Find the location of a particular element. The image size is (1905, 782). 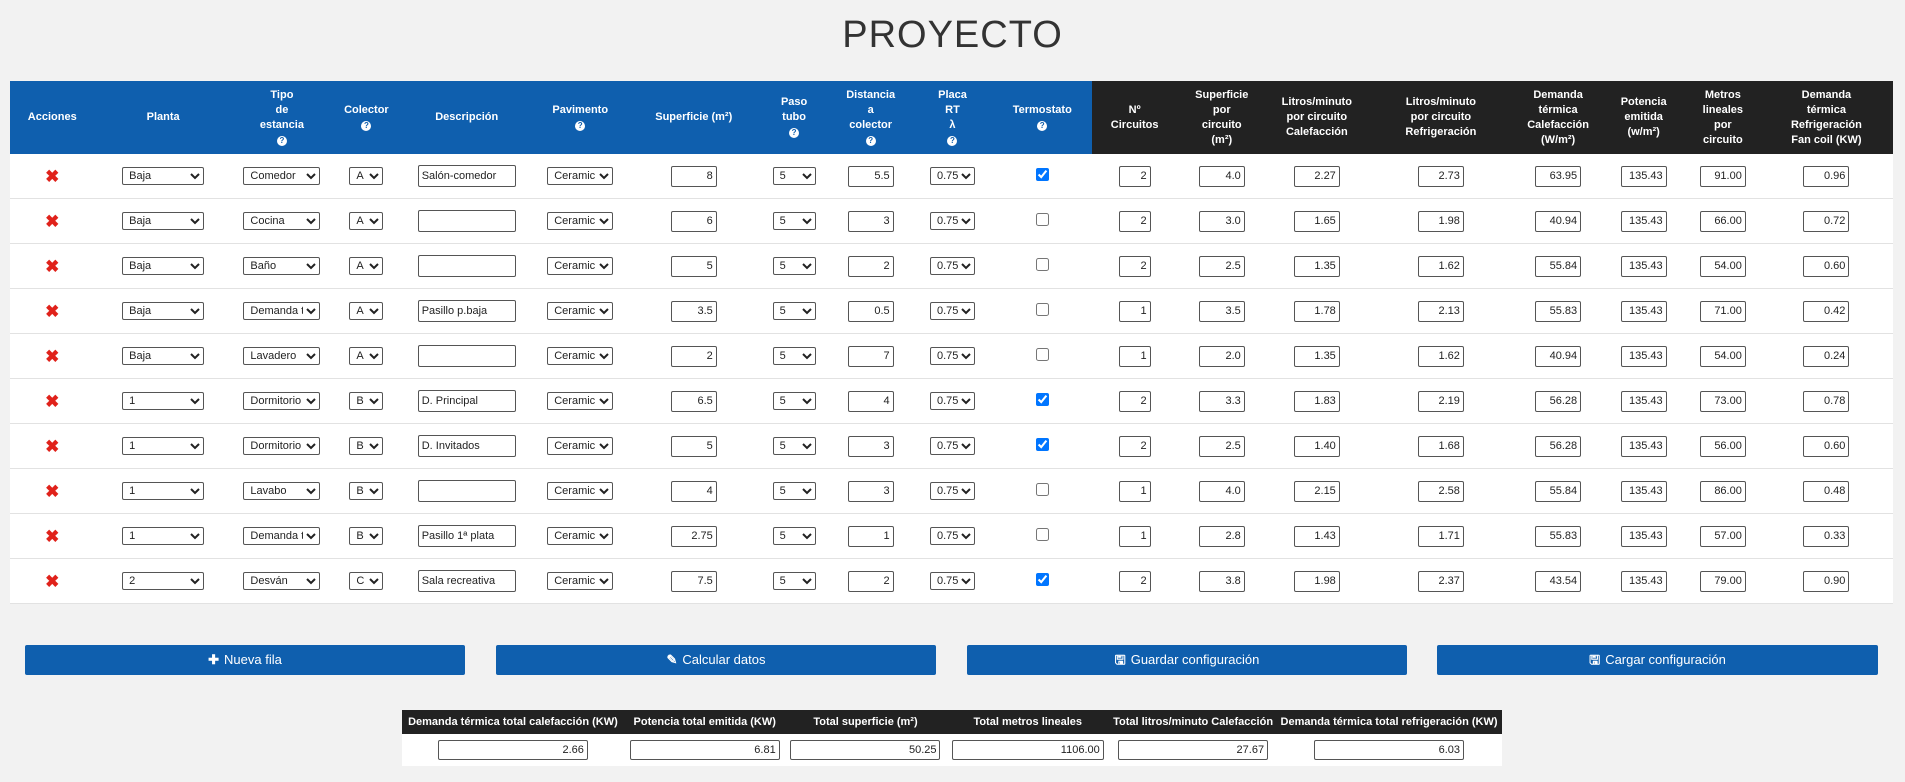

tipo-estancia-select: Cocina is located at coordinates (282, 221).